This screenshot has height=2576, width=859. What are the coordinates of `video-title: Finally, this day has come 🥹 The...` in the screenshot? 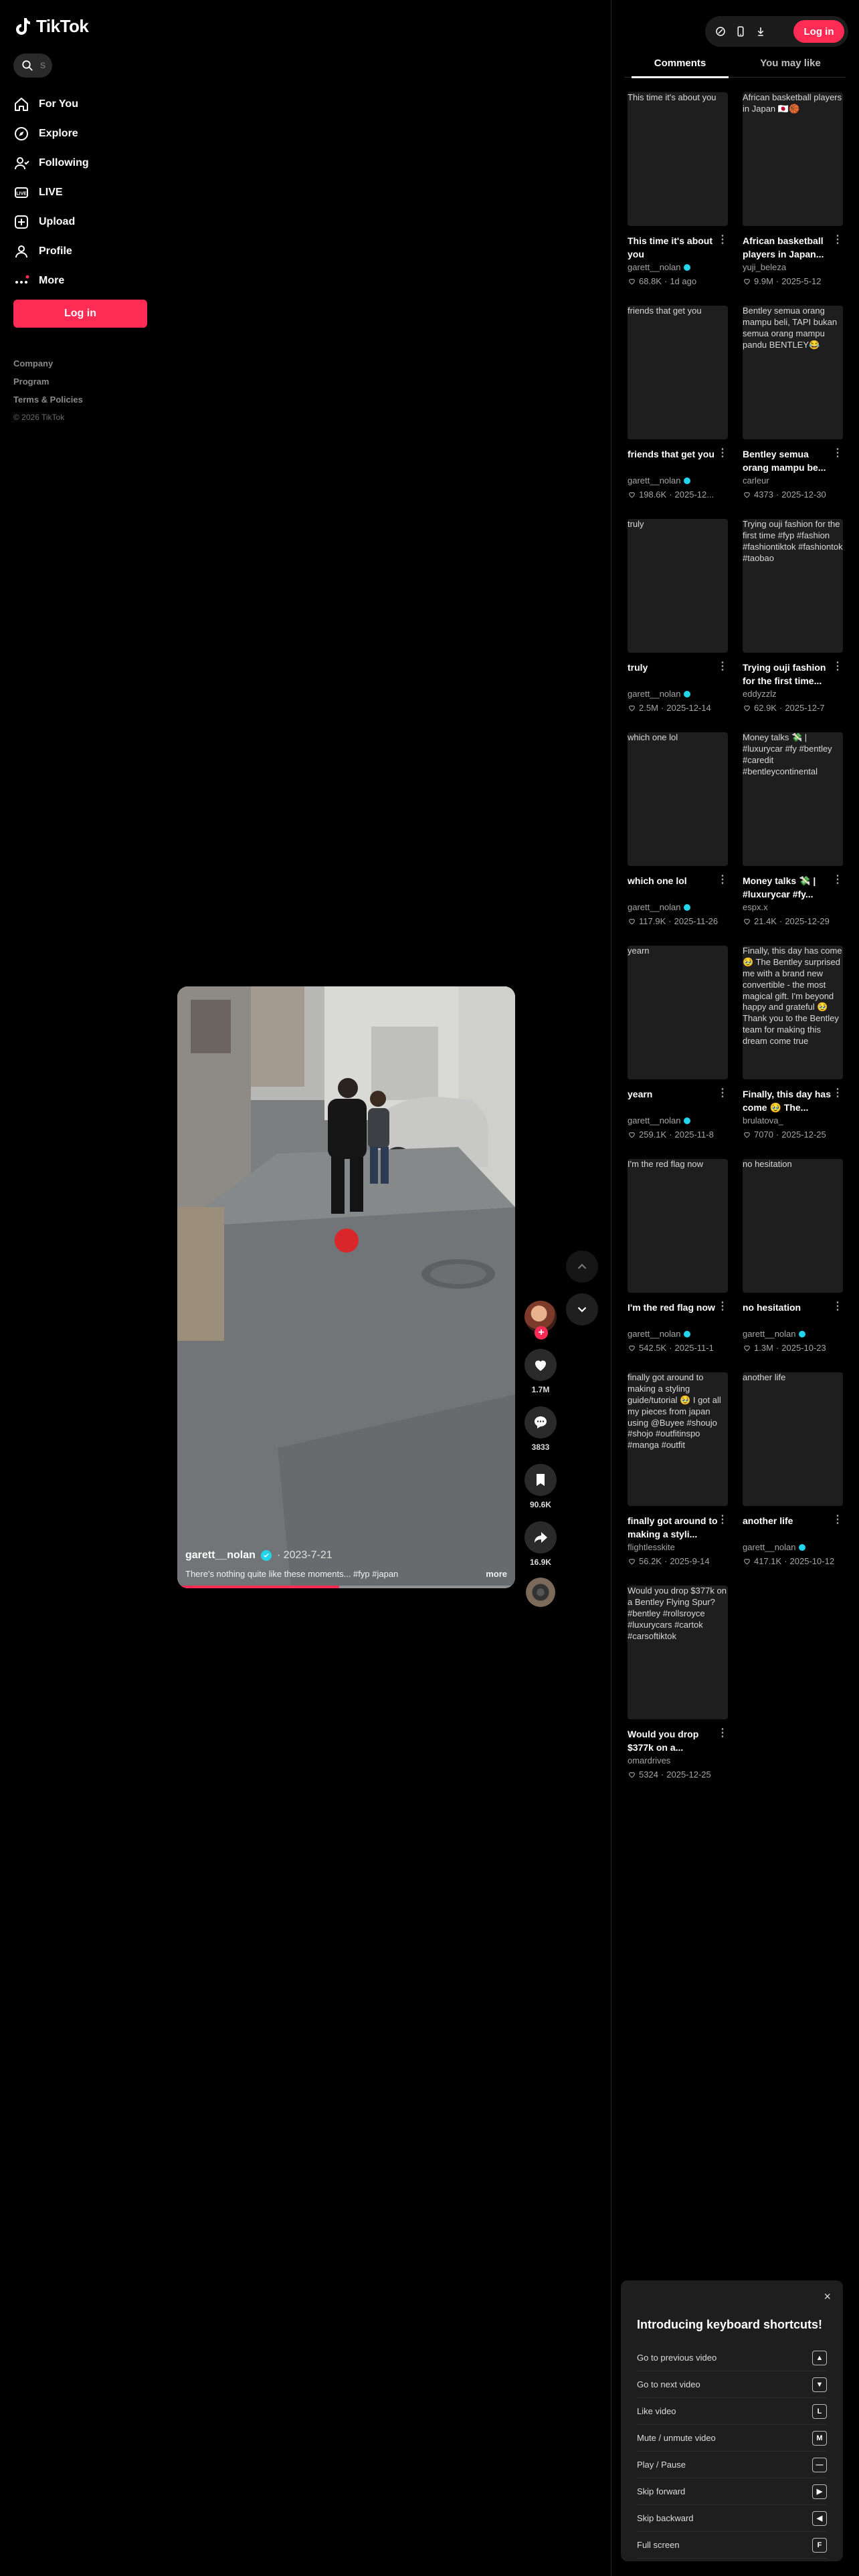 It's located at (793, 1101).